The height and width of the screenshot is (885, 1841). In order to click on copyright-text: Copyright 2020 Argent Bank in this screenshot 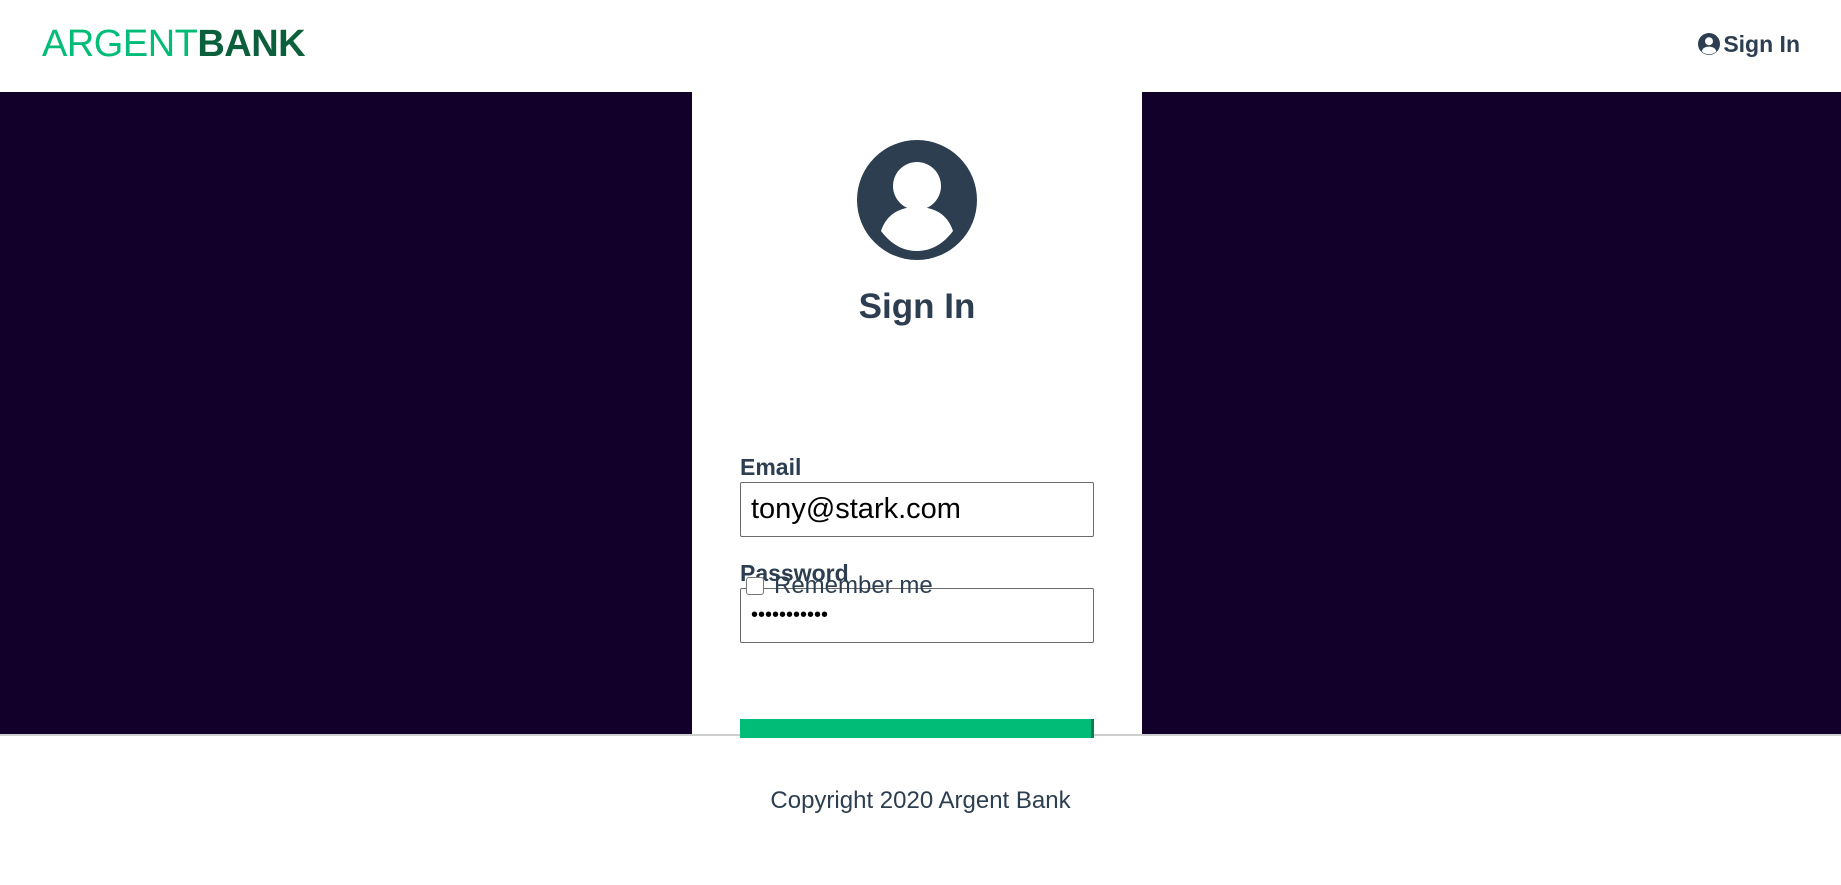, I will do `click(920, 800)`.